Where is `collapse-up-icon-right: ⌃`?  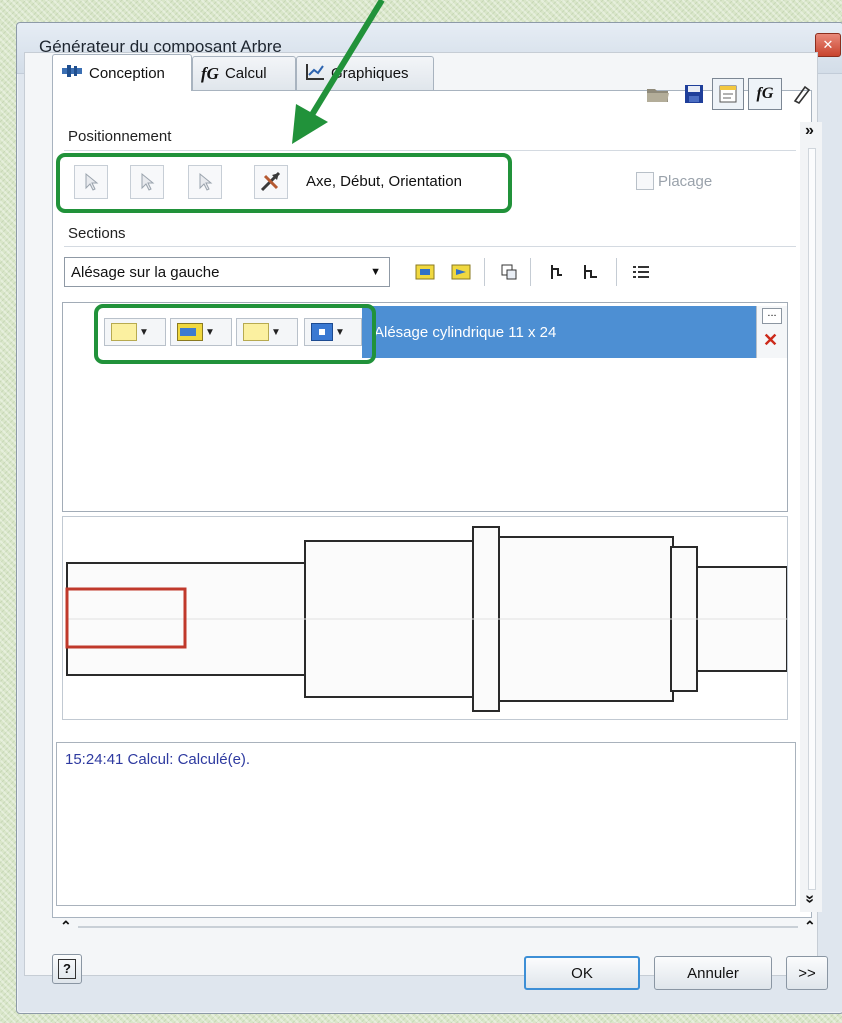
collapse-up-icon-right: ⌃ is located at coordinates (810, 926).